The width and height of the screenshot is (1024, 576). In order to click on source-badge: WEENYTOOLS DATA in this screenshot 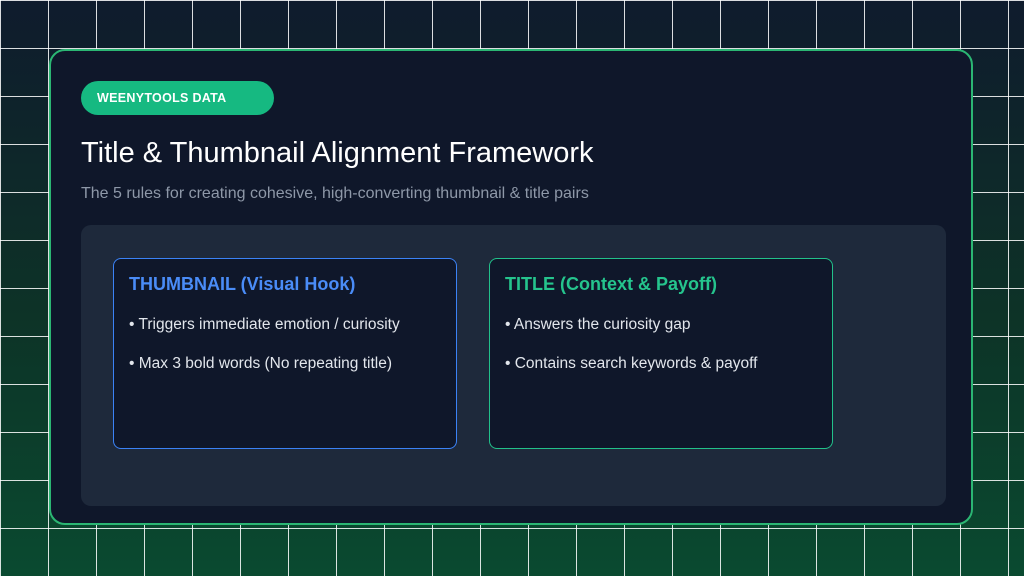, I will do `click(177, 98)`.